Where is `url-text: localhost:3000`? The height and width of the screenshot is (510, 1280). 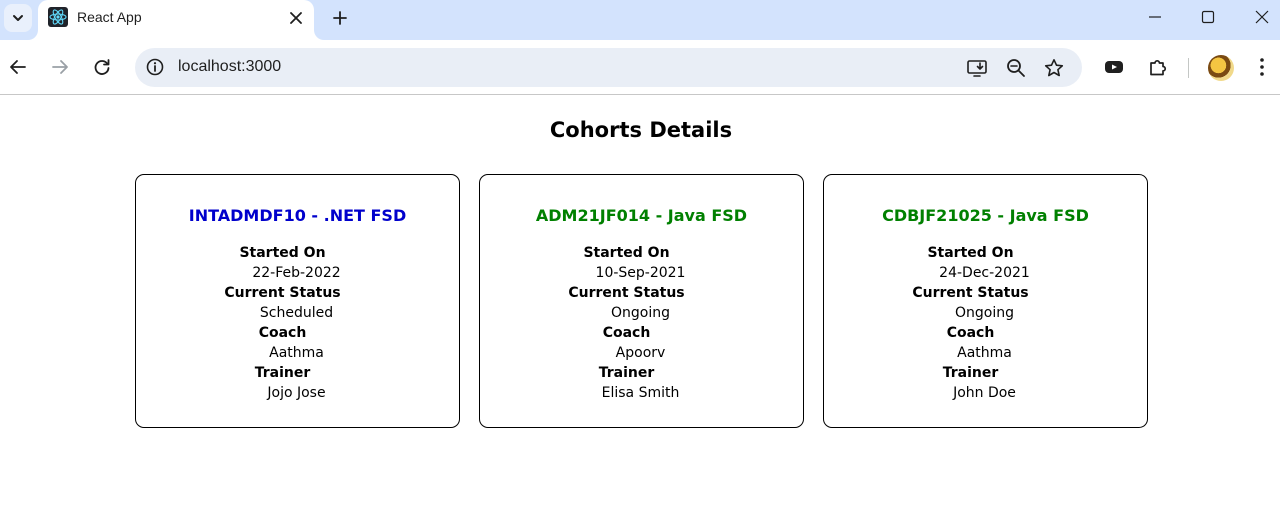
url-text: localhost:3000 is located at coordinates (229, 67).